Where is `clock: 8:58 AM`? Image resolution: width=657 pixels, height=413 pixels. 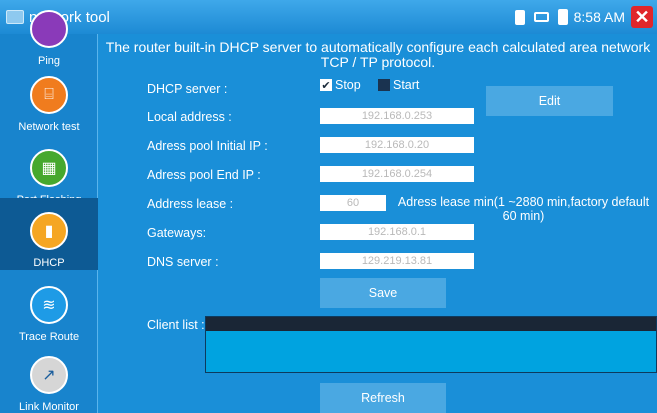 clock: 8:58 AM is located at coordinates (599, 17).